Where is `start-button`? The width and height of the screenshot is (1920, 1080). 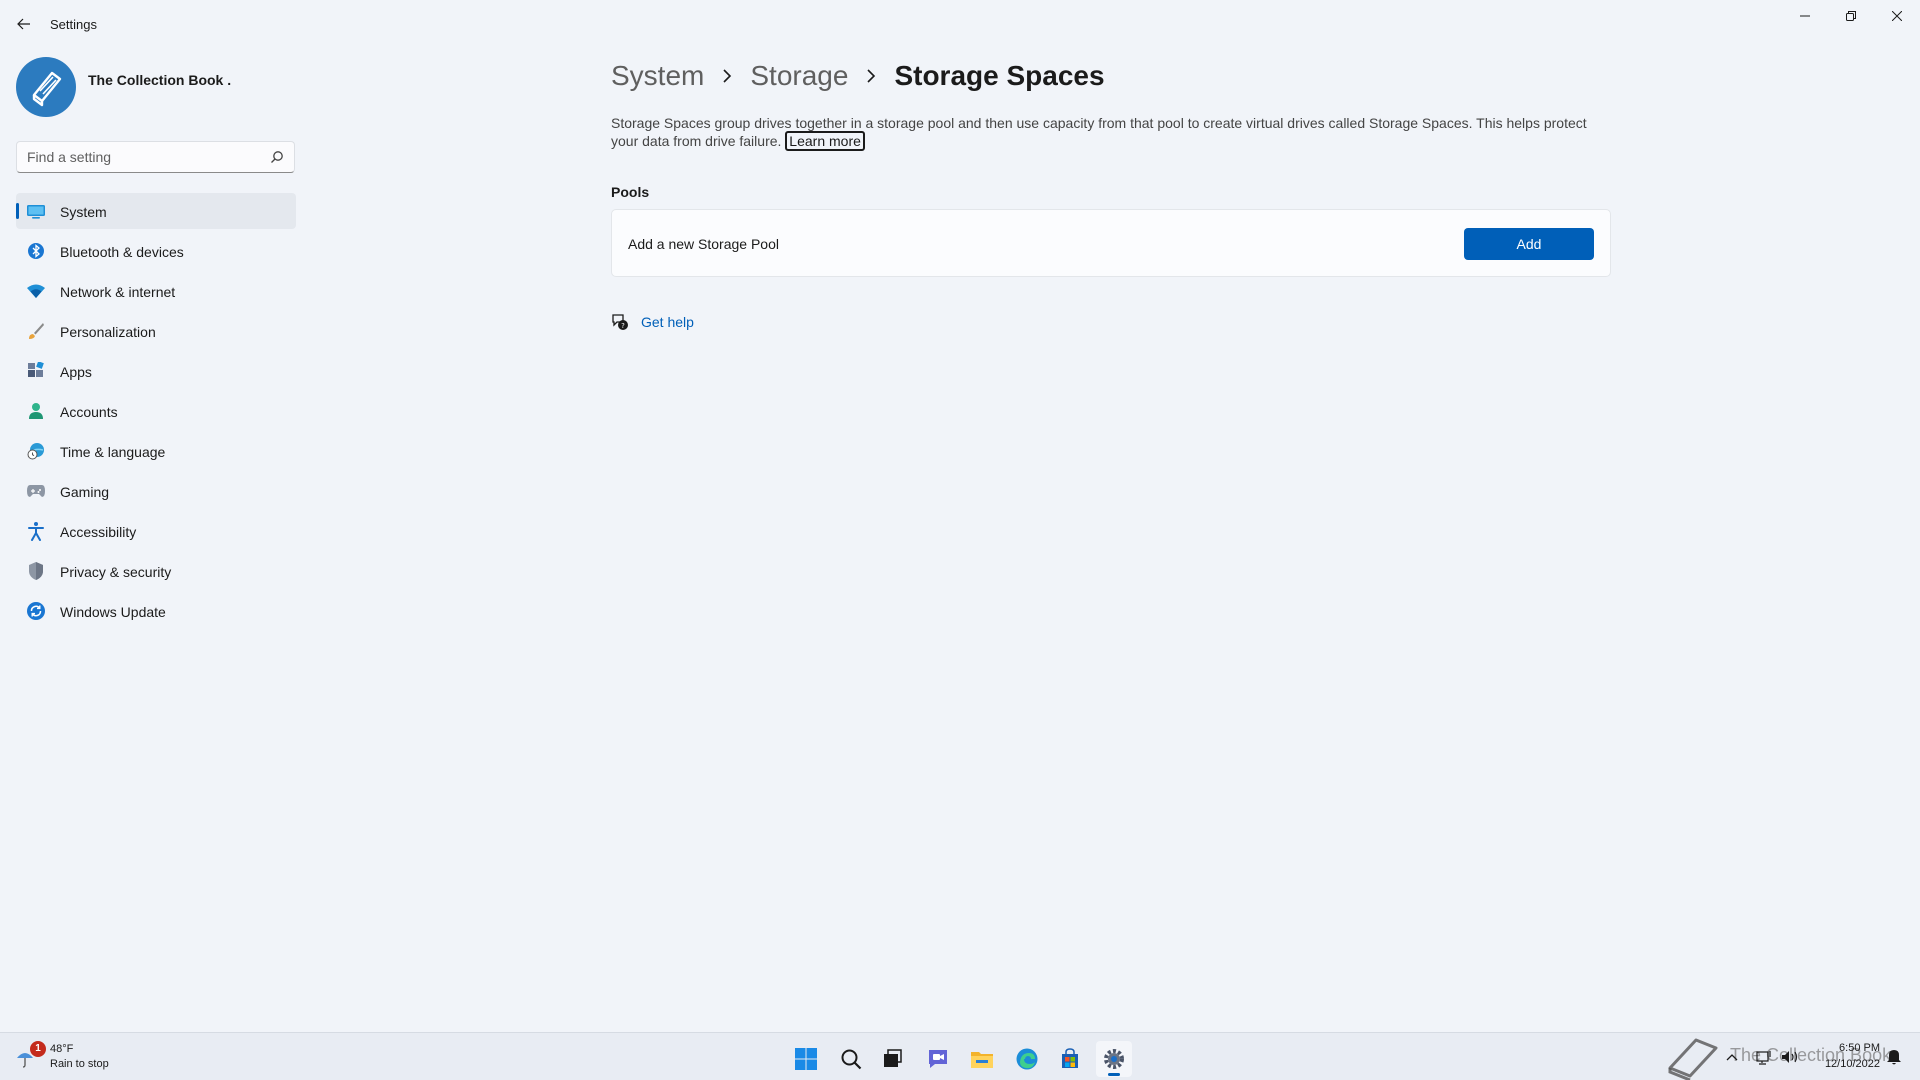 start-button is located at coordinates (806, 1059).